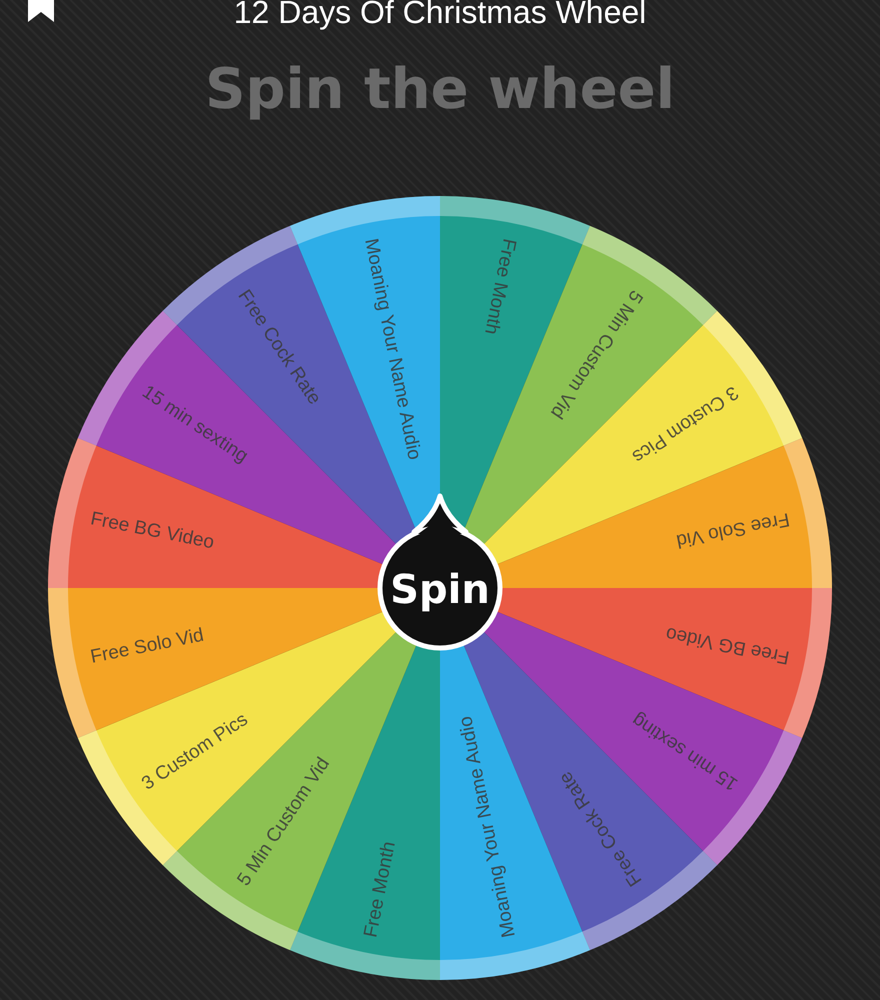  I want to click on wheel-heading: Spin the wheel, so click(440, 90).